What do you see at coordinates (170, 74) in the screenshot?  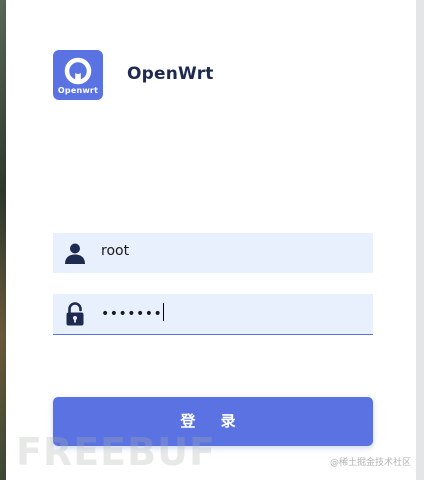 I see `brand-title: OpenWrt` at bounding box center [170, 74].